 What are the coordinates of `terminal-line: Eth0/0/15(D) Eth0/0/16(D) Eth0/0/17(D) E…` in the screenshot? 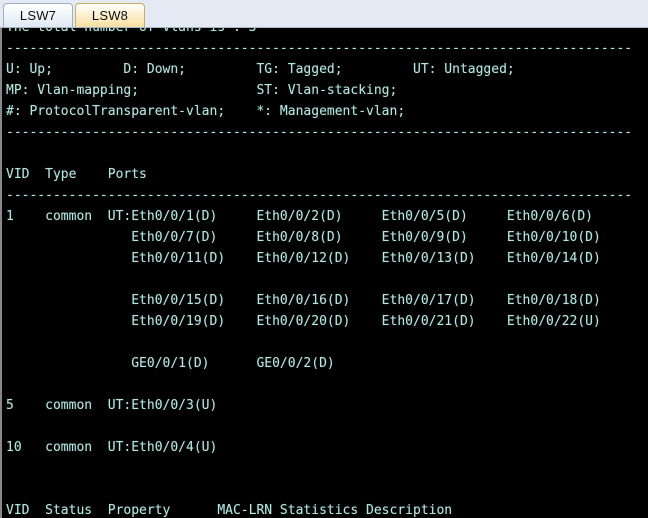 It's located at (303, 300).